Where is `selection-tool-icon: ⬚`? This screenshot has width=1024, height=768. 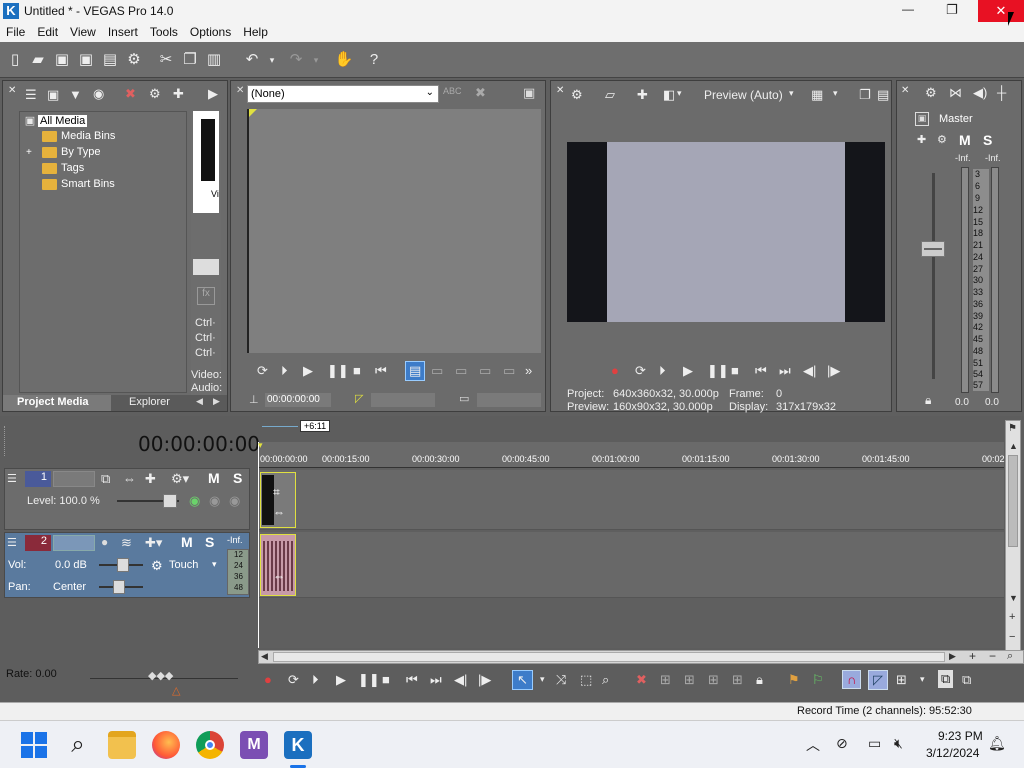
selection-tool-icon: ⬚ is located at coordinates (586, 680).